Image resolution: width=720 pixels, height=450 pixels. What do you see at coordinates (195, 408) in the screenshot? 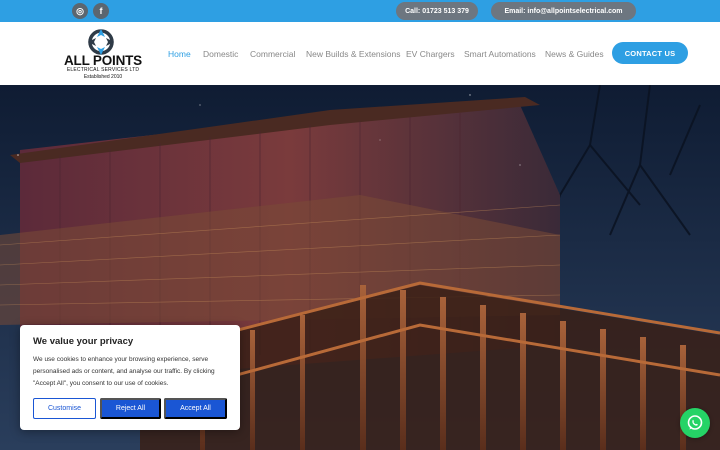
I see `accept-all-button: Accept All` at bounding box center [195, 408].